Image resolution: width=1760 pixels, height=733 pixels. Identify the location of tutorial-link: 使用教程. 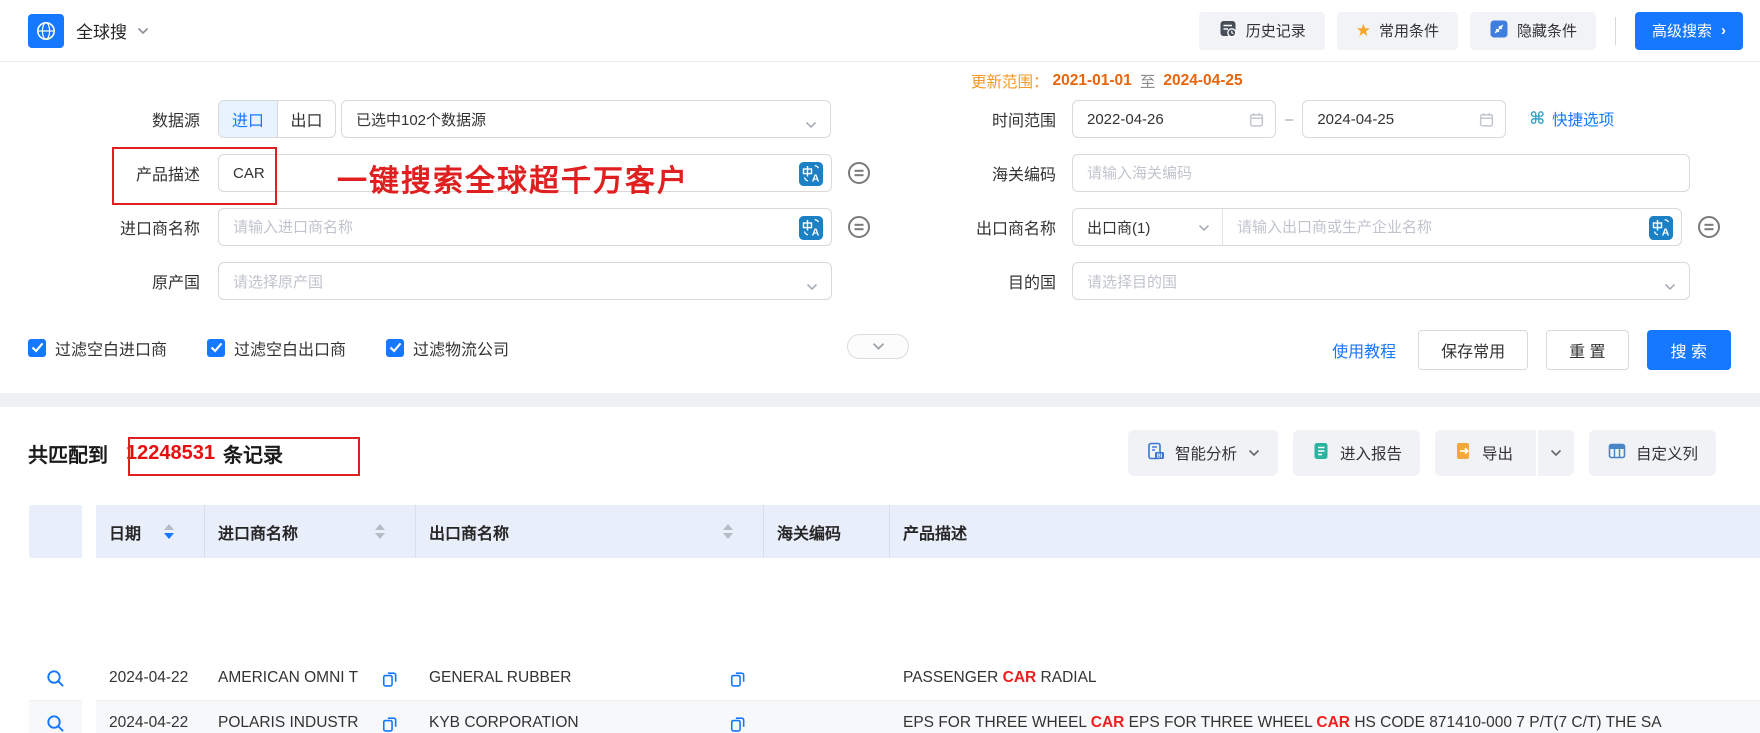
(1364, 350).